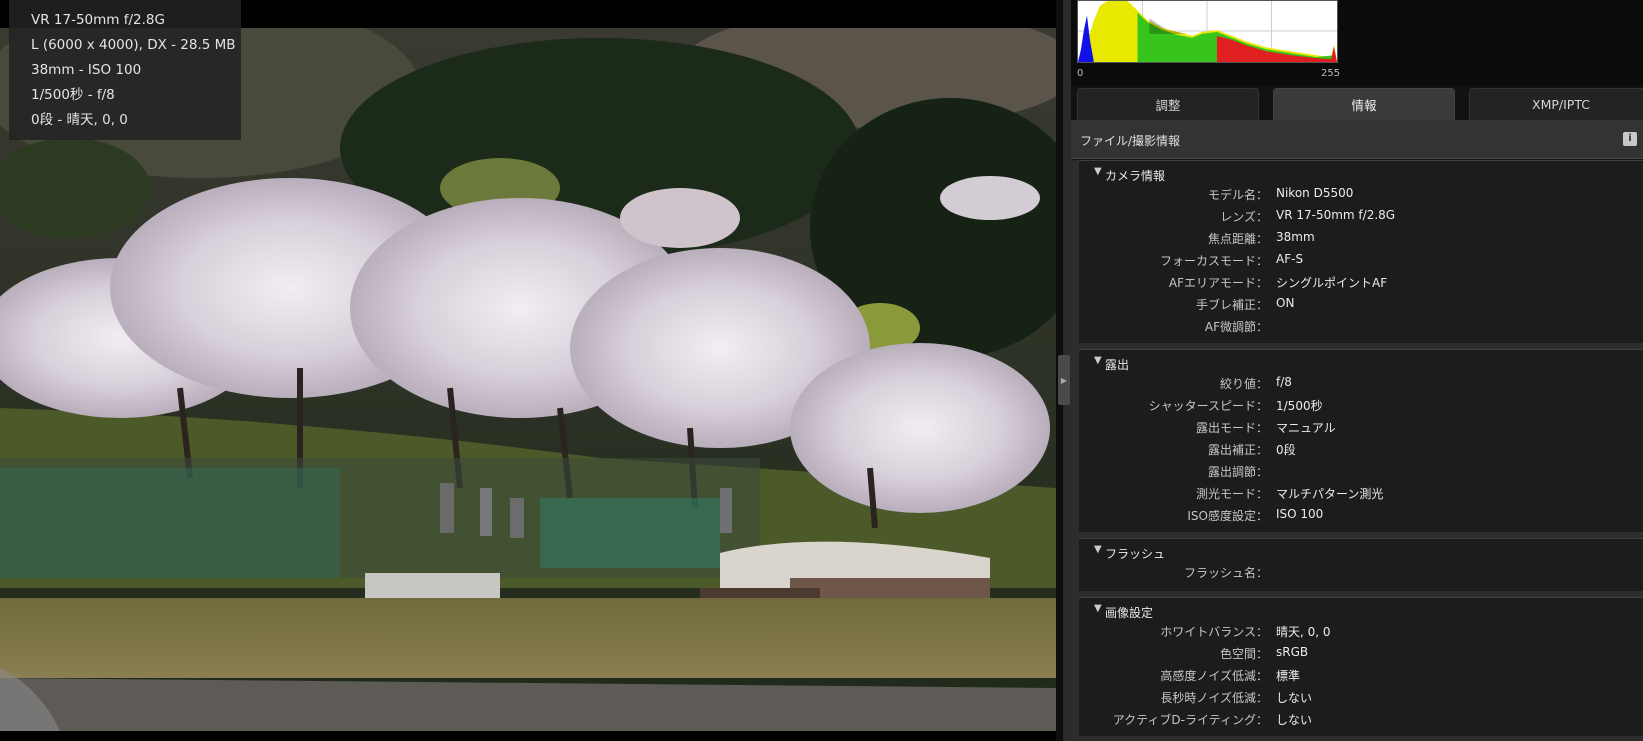 Image resolution: width=1643 pixels, height=741 pixels. Describe the element at coordinates (1237, 195) in the screenshot. I see `info-label: モデル名：` at that location.